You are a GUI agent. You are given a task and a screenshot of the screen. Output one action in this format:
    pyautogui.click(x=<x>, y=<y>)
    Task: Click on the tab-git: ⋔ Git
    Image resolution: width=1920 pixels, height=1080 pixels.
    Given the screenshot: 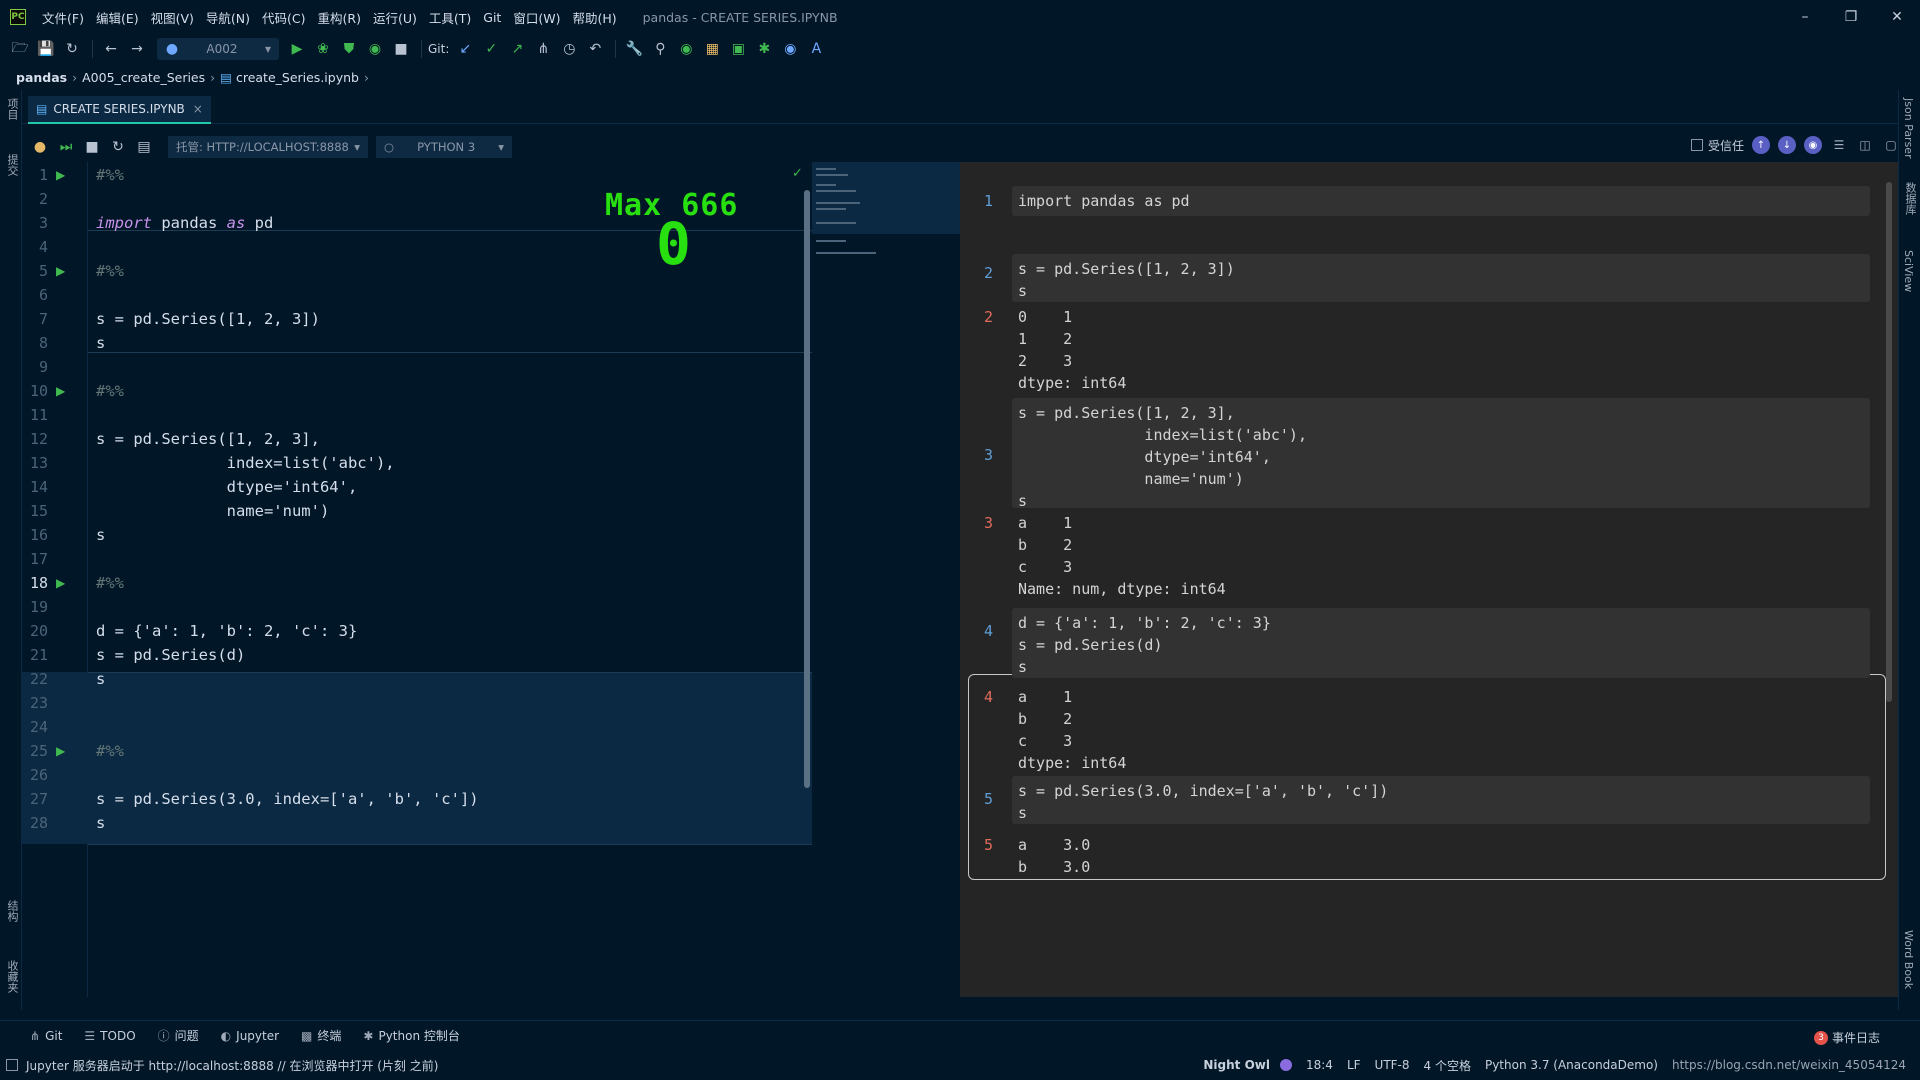 What is the action you would take?
    pyautogui.click(x=46, y=1036)
    